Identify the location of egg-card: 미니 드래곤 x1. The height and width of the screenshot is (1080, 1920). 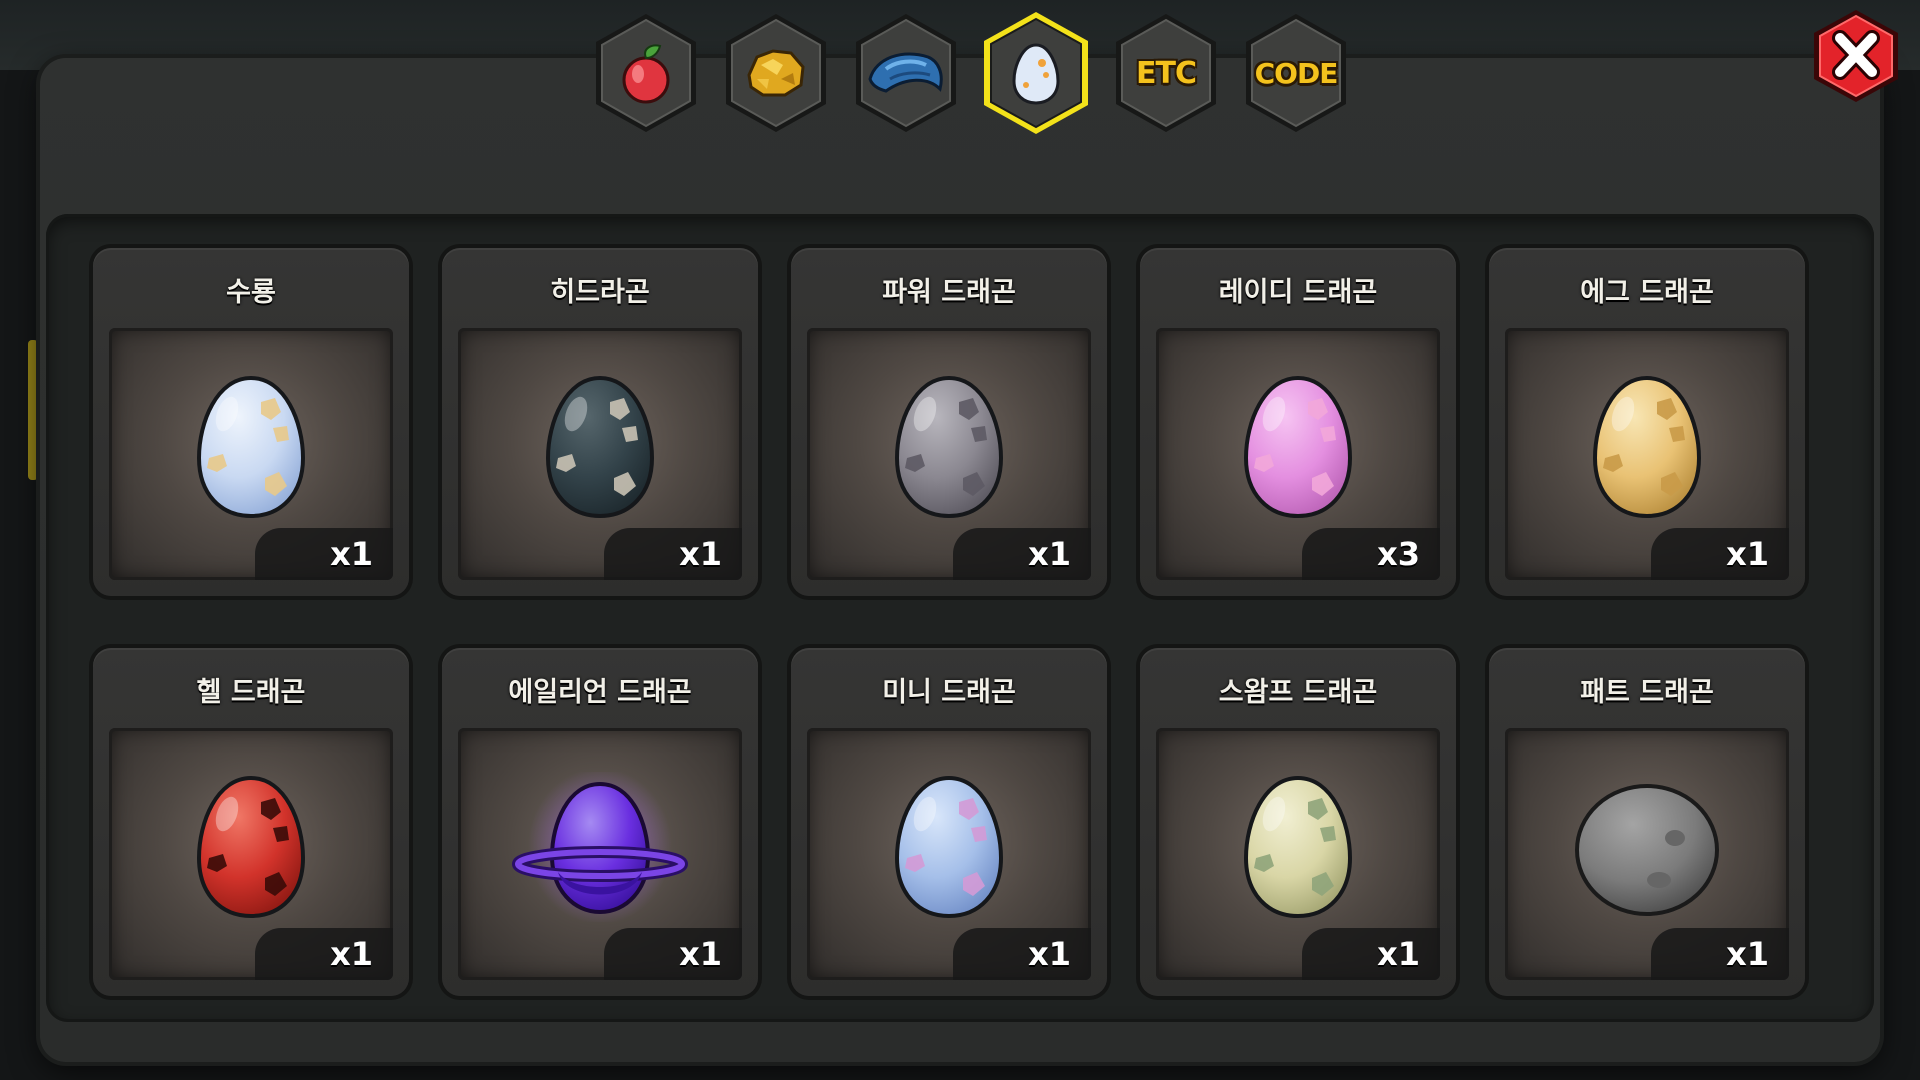
(949, 822).